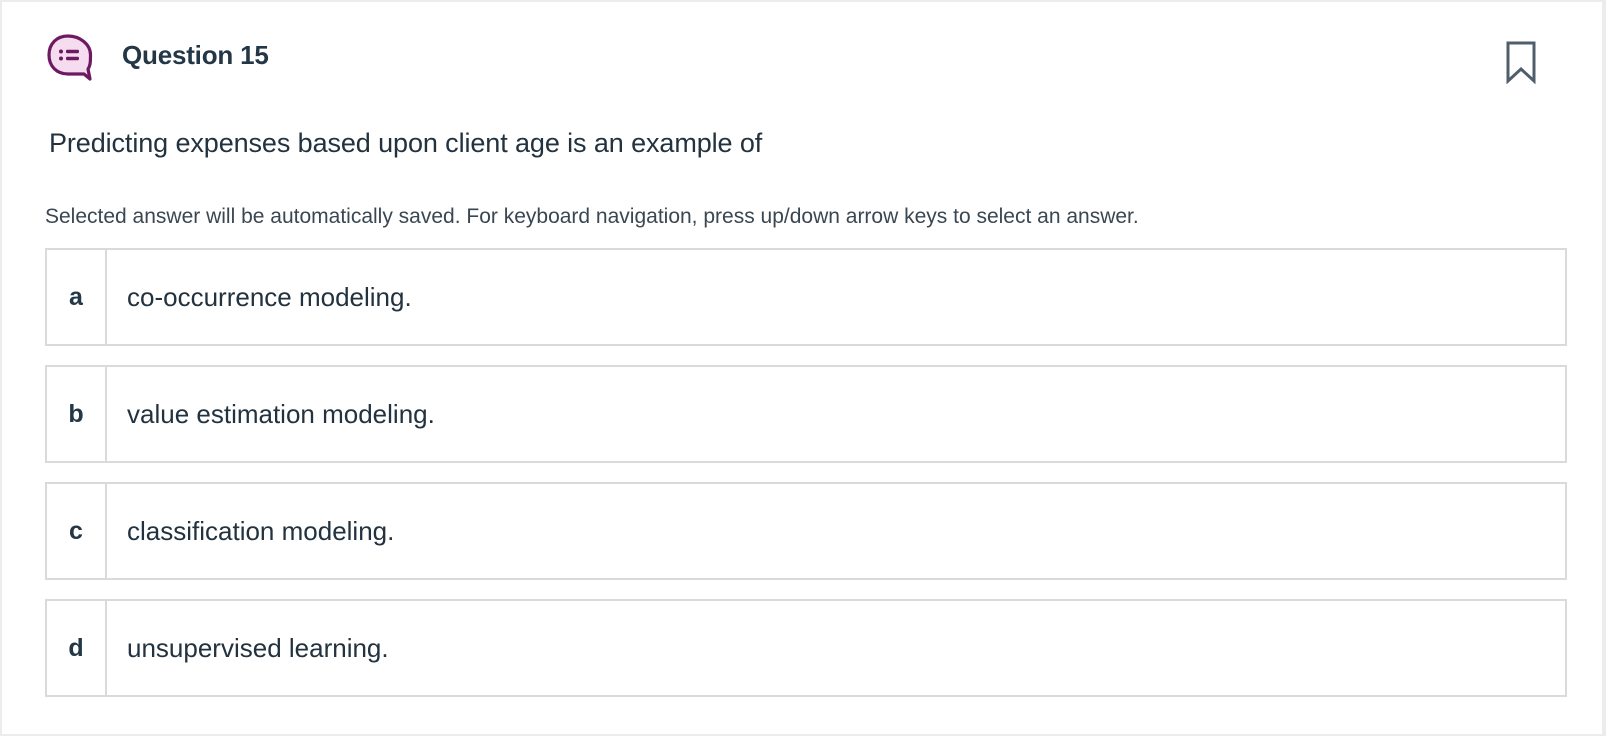  Describe the element at coordinates (806, 648) in the screenshot. I see `answer-option-d: d unsupervised learning.` at that location.